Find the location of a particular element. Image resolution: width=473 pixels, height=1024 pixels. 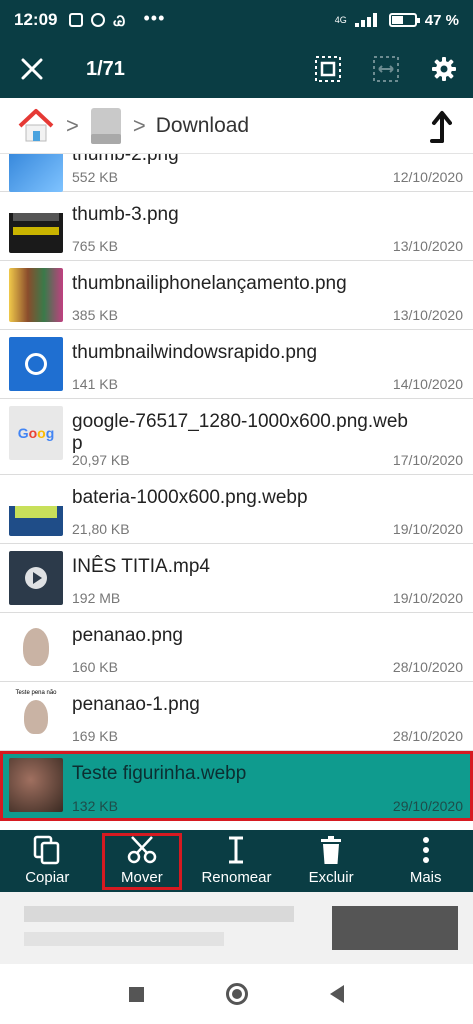

battery-level: 47 % is located at coordinates (441, 20).